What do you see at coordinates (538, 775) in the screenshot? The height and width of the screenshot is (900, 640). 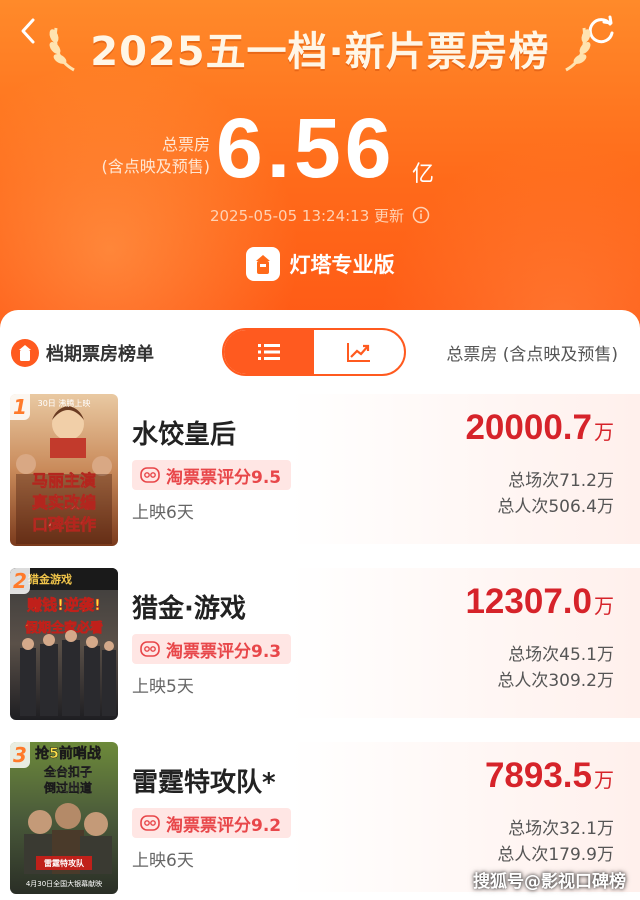 I see `box-office-value: 7893.5` at bounding box center [538, 775].